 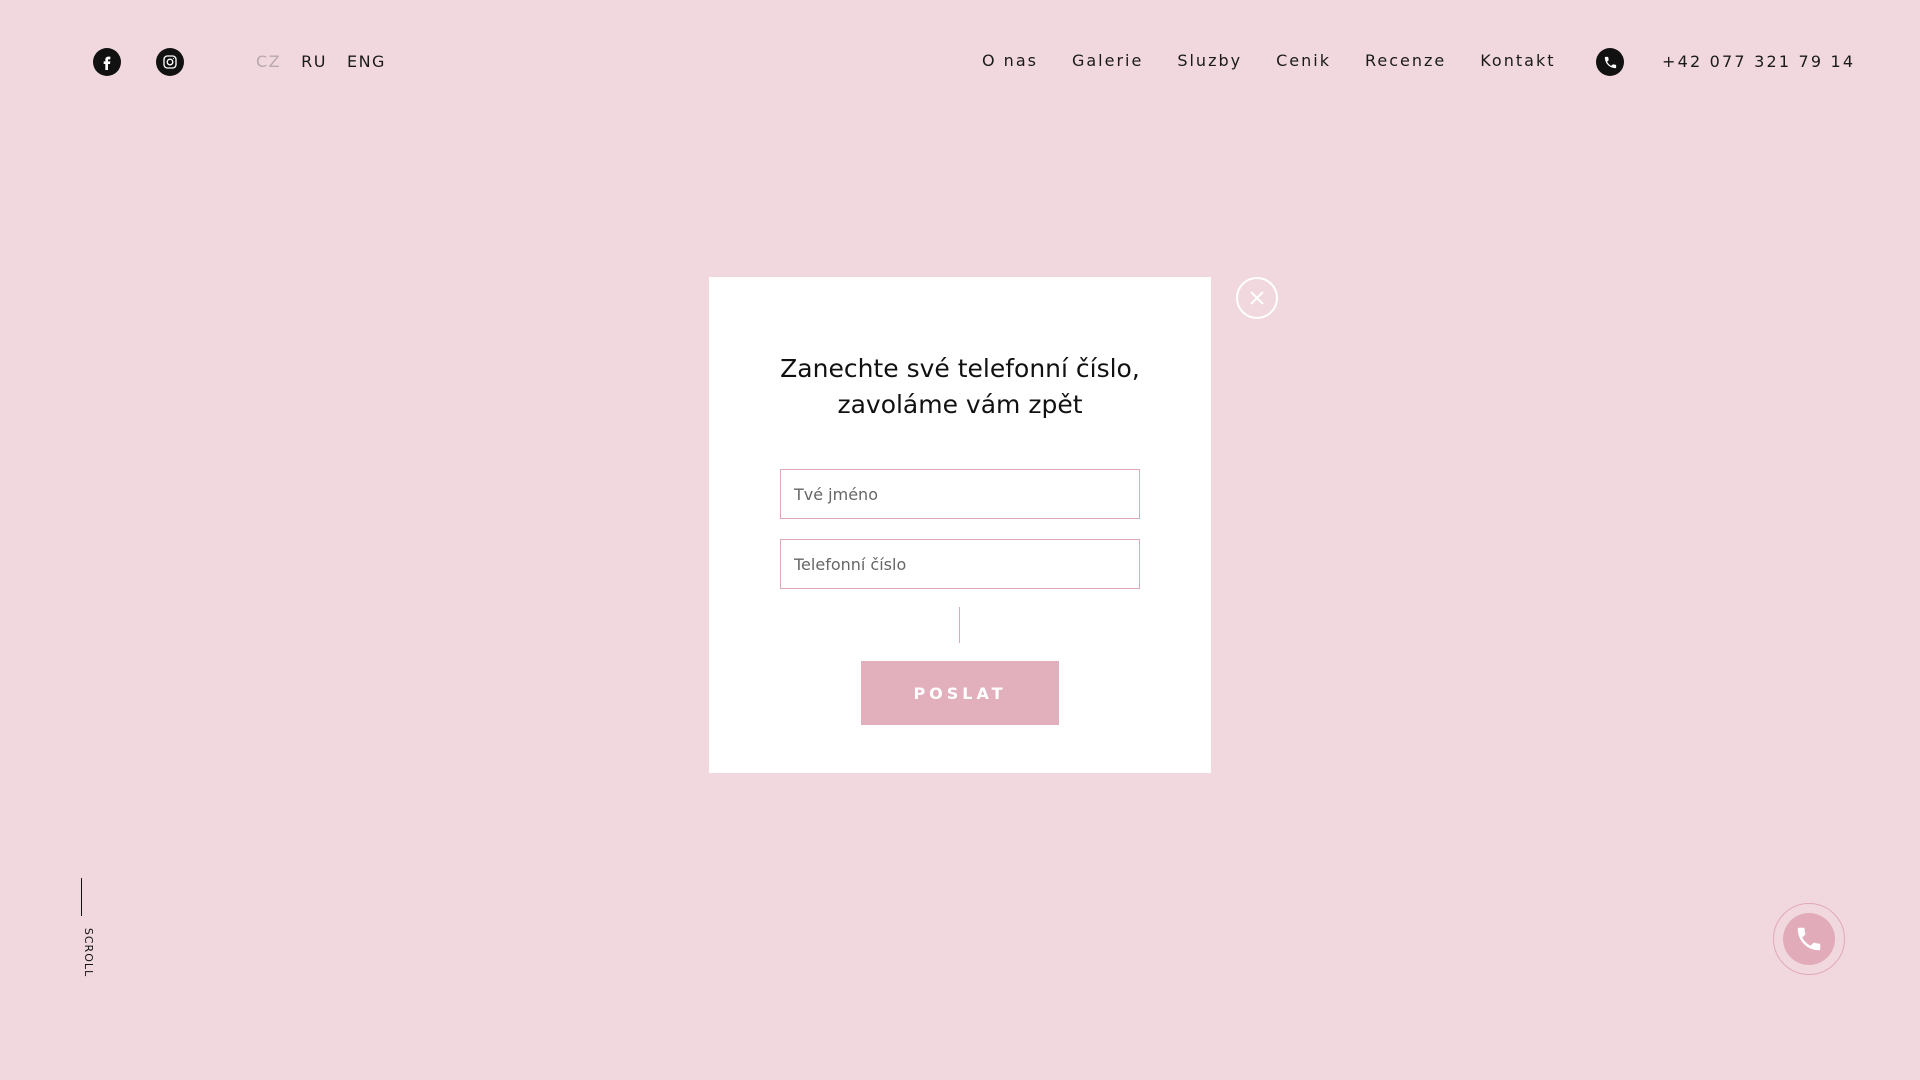 What do you see at coordinates (960, 564) in the screenshot?
I see `phone-input` at bounding box center [960, 564].